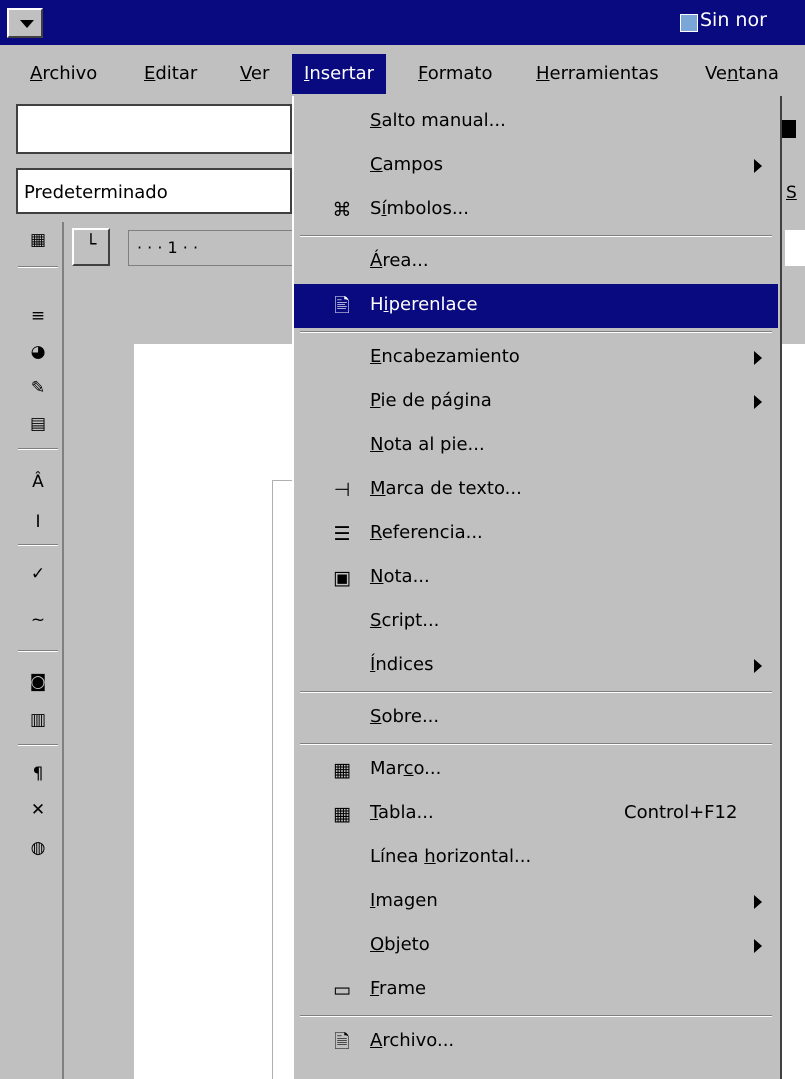  What do you see at coordinates (536, 166) in the screenshot?
I see `menu-item-campos: Campos` at bounding box center [536, 166].